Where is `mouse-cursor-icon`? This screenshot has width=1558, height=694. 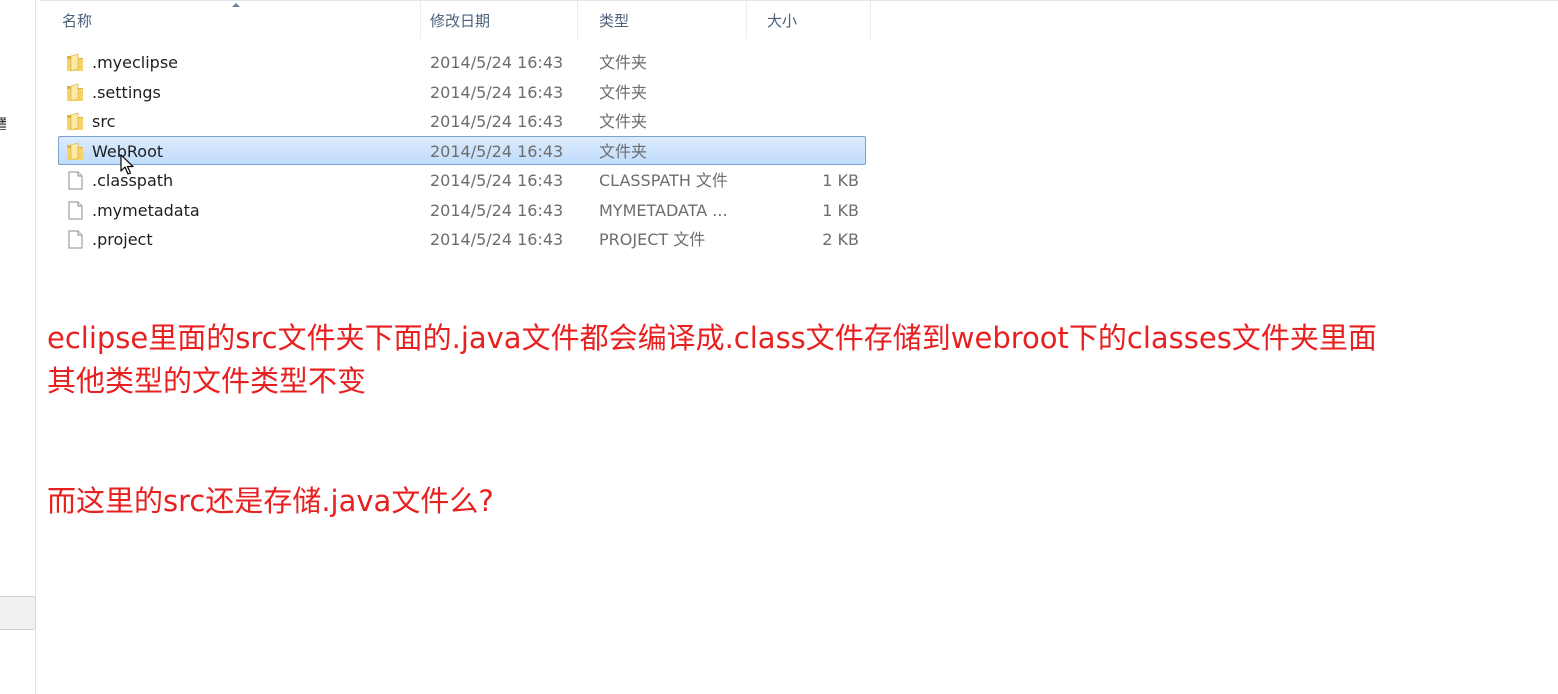
mouse-cursor-icon is located at coordinates (127, 164).